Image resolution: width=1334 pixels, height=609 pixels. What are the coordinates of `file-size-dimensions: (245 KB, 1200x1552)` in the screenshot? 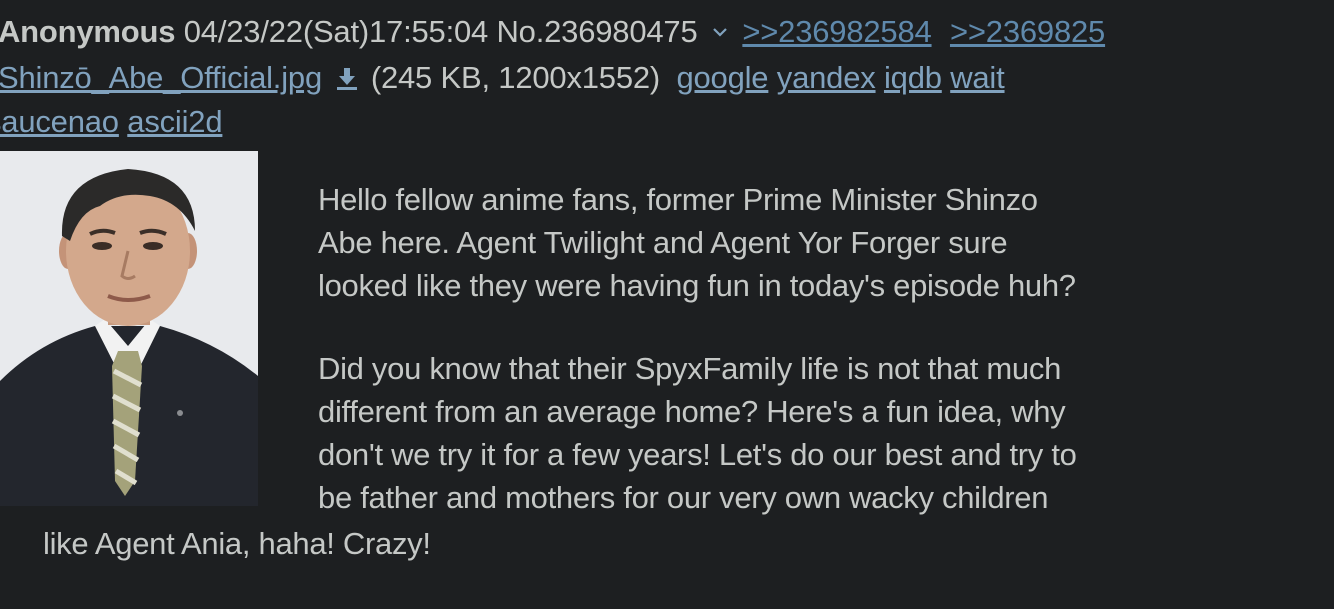 It's located at (515, 77).